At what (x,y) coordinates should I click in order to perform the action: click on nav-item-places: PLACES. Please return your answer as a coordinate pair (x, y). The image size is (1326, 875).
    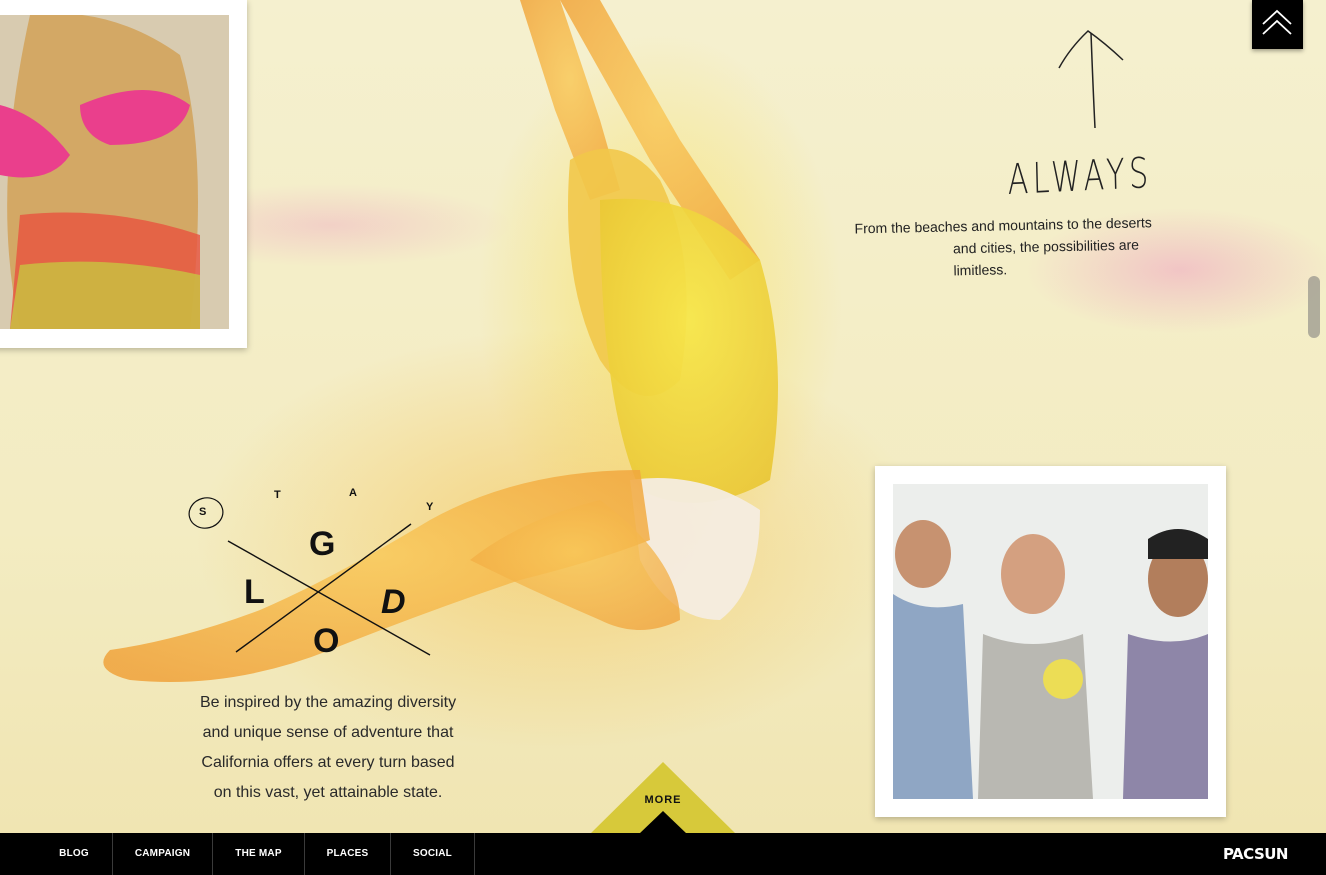
    Looking at the image, I should click on (348, 854).